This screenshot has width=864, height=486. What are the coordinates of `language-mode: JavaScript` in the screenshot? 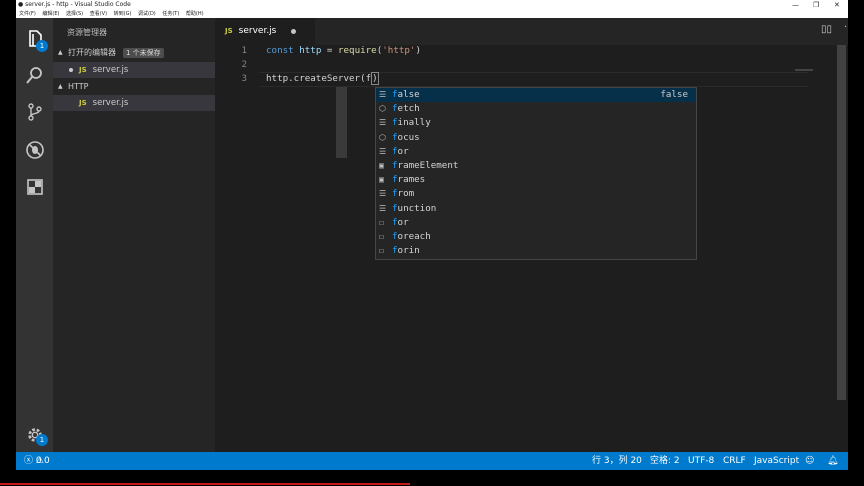 It's located at (776, 461).